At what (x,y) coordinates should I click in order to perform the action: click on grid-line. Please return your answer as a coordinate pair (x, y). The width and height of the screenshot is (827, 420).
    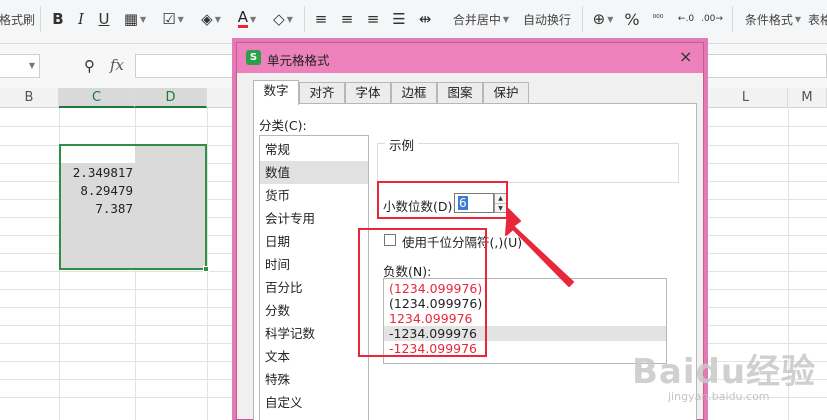
    Looking at the image, I should click on (207, 264).